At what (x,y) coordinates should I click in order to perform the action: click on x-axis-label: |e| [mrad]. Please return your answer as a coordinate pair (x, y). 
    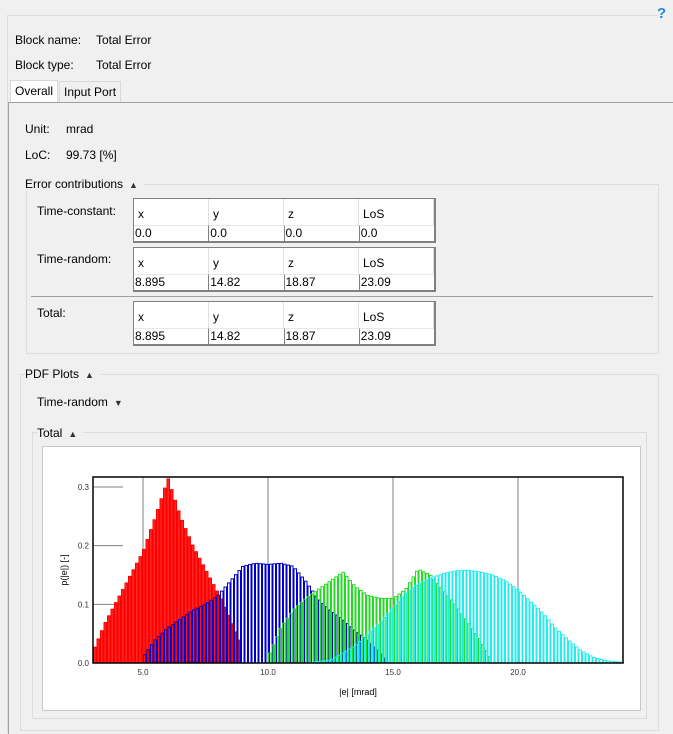
    Looking at the image, I should click on (358, 692).